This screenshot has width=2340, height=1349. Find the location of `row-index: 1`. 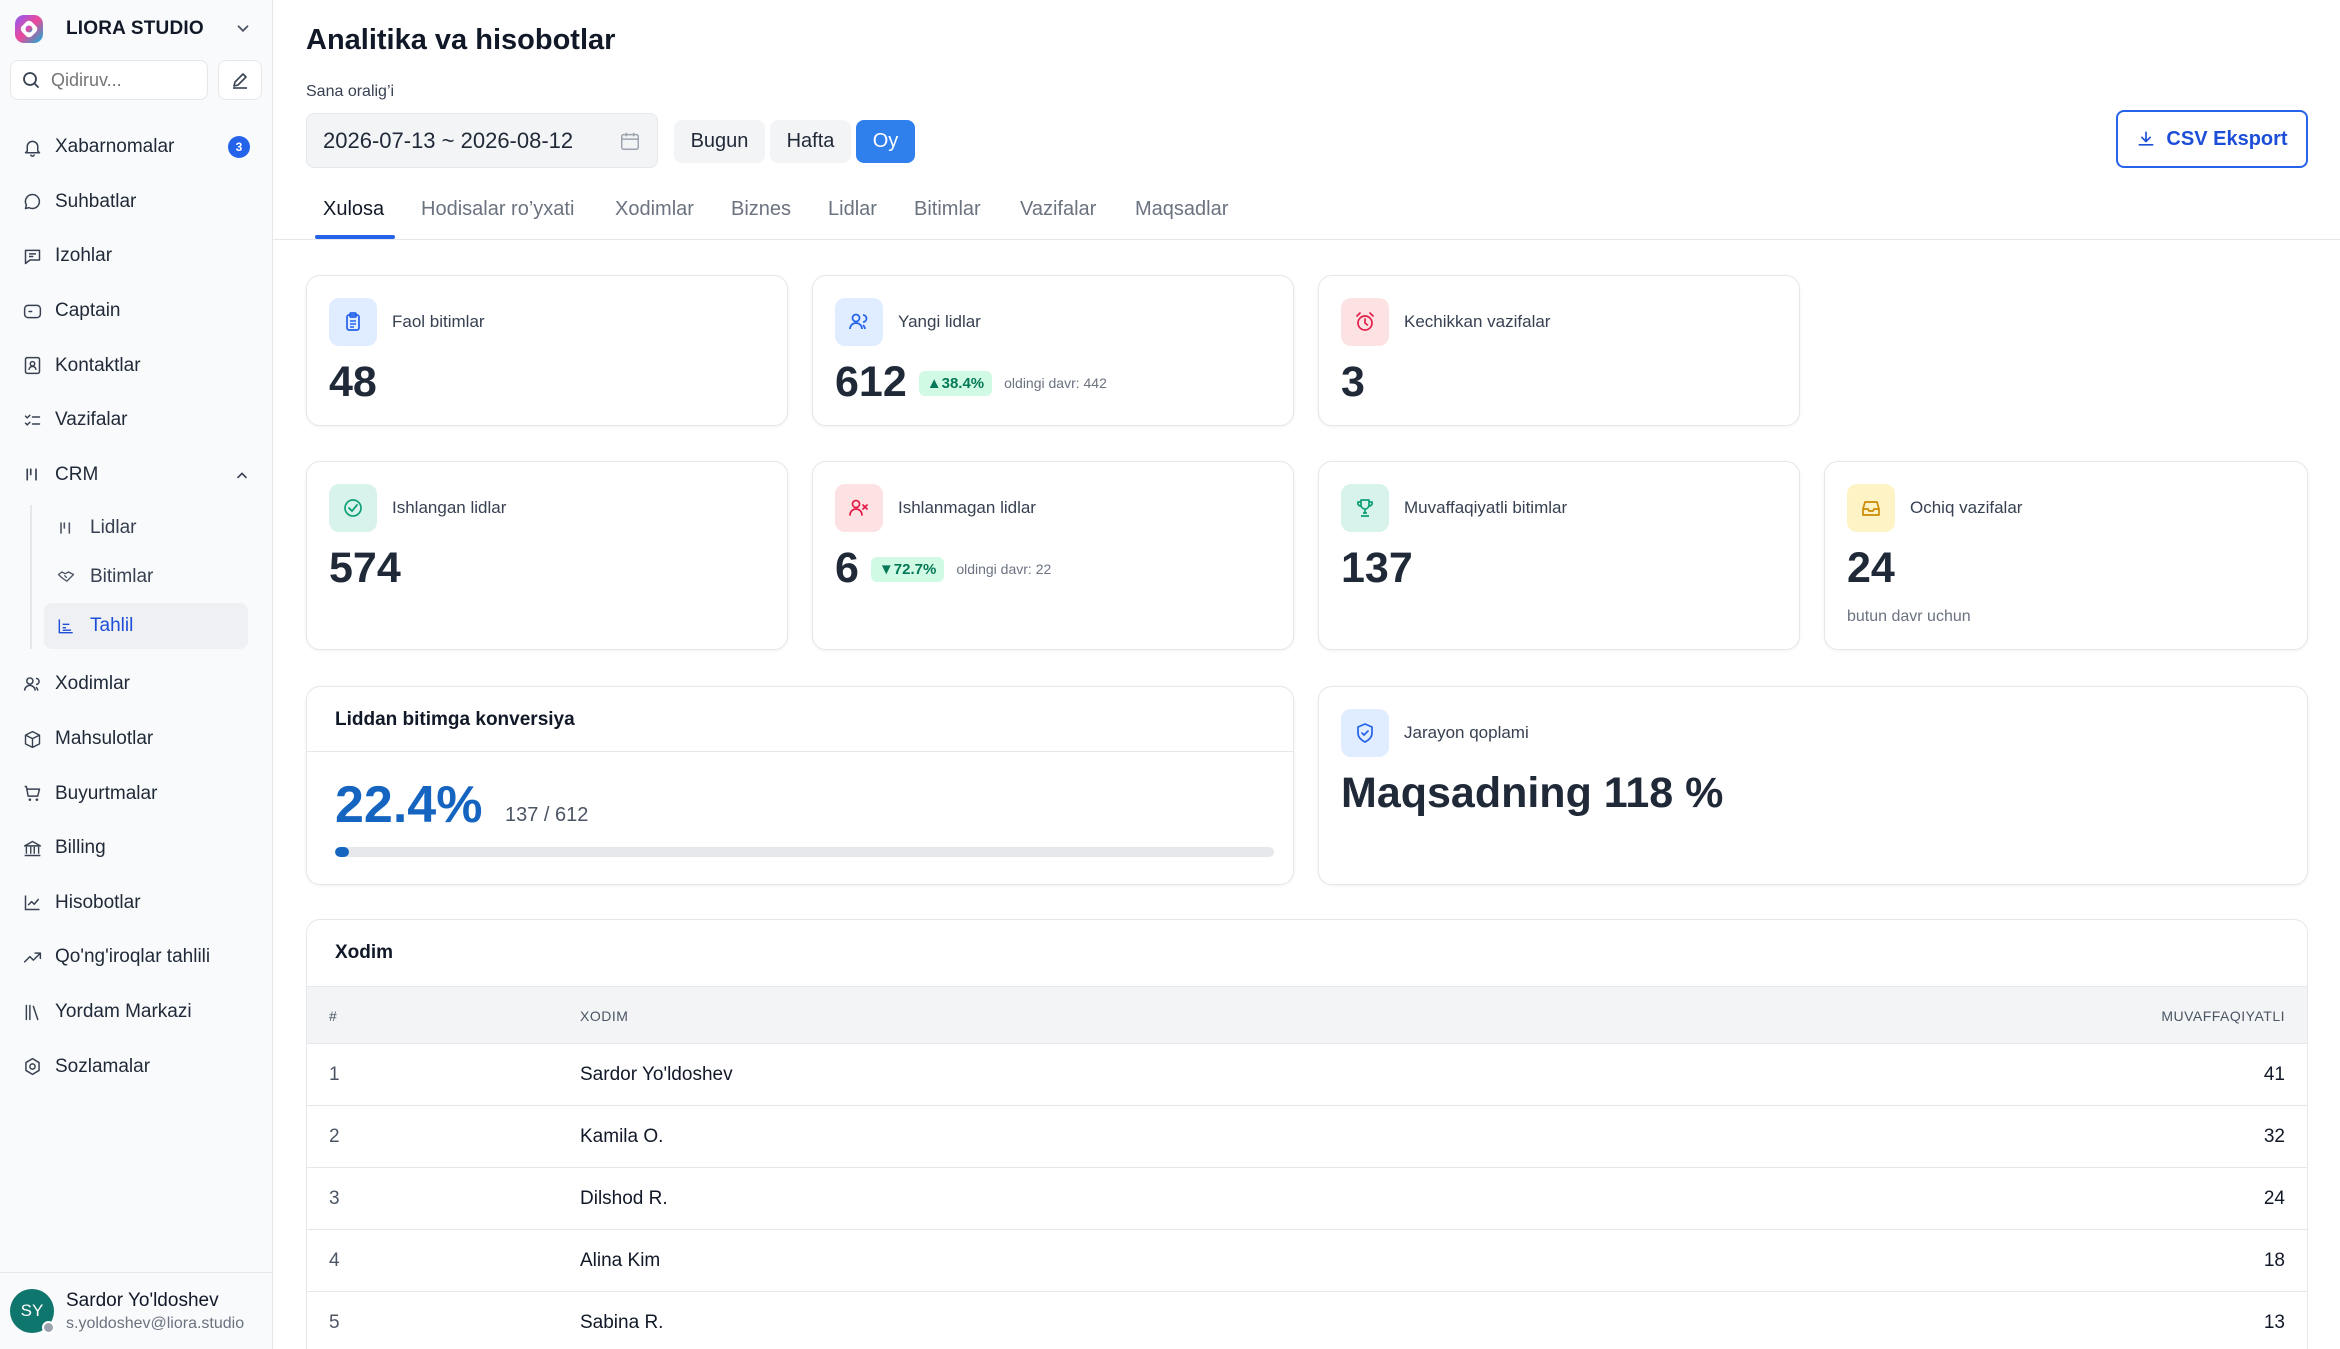

row-index: 1 is located at coordinates (334, 1074).